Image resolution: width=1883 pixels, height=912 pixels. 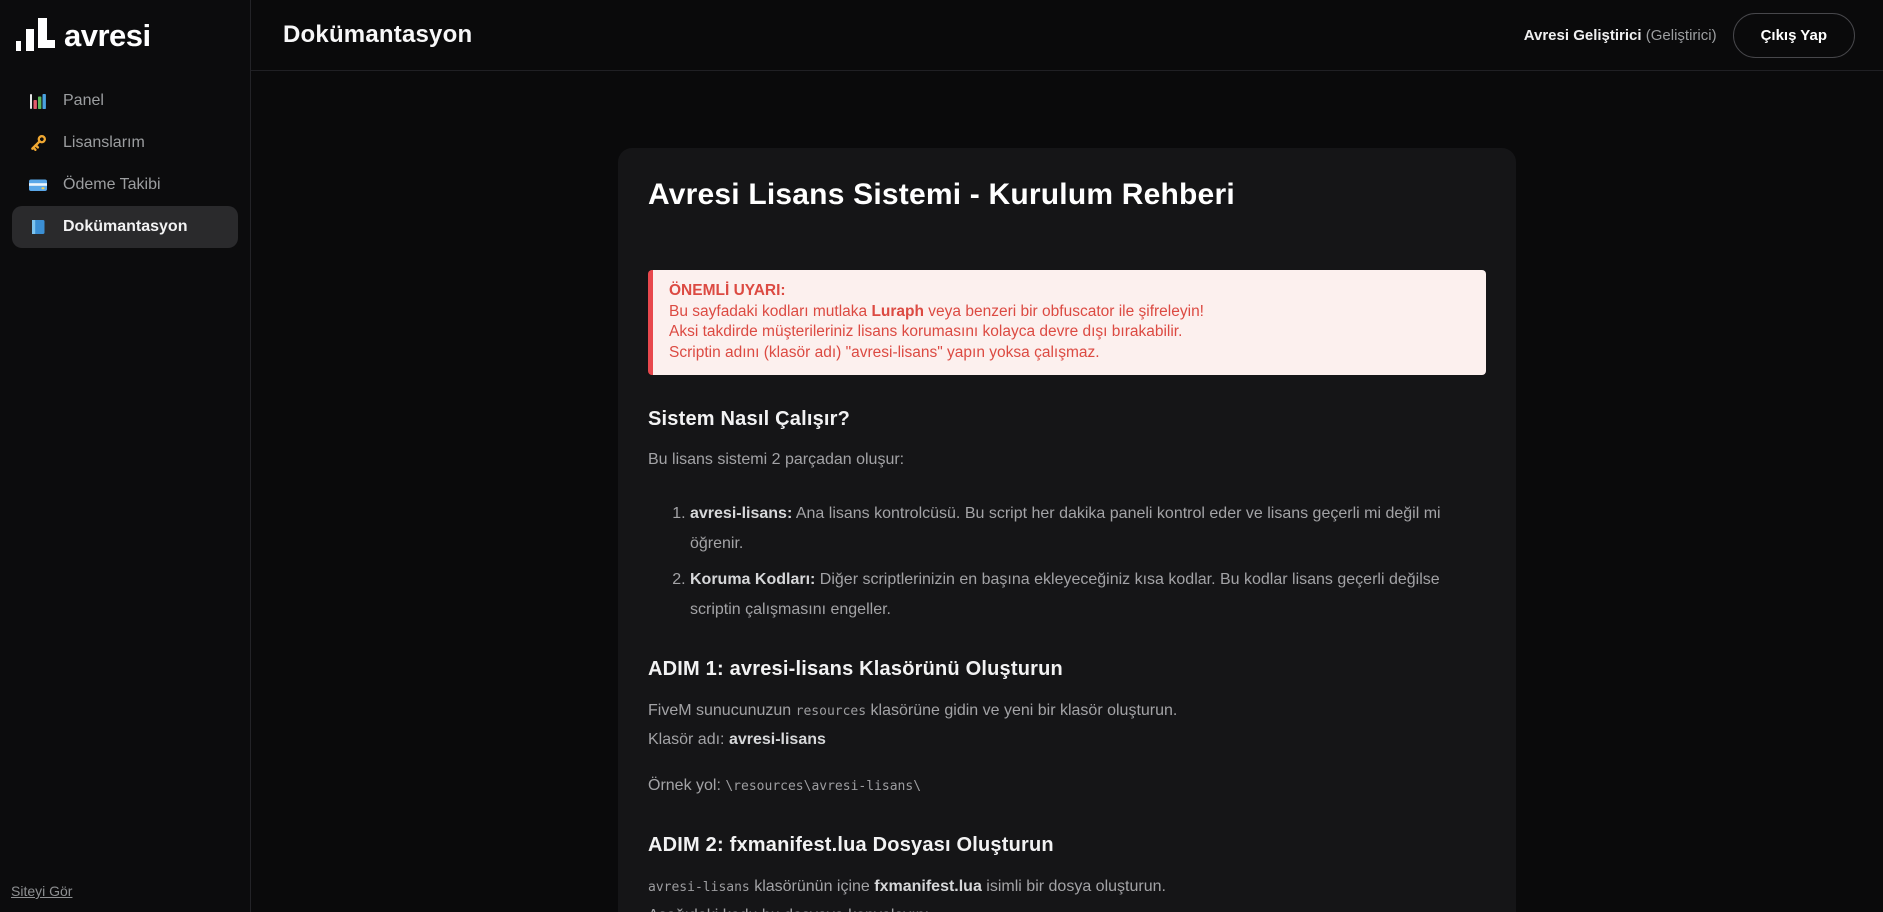 What do you see at coordinates (851, 845) in the screenshot?
I see `section-heading-step-2: ADIM 2: fxmanifest.lua Dosyası Oluşturun` at bounding box center [851, 845].